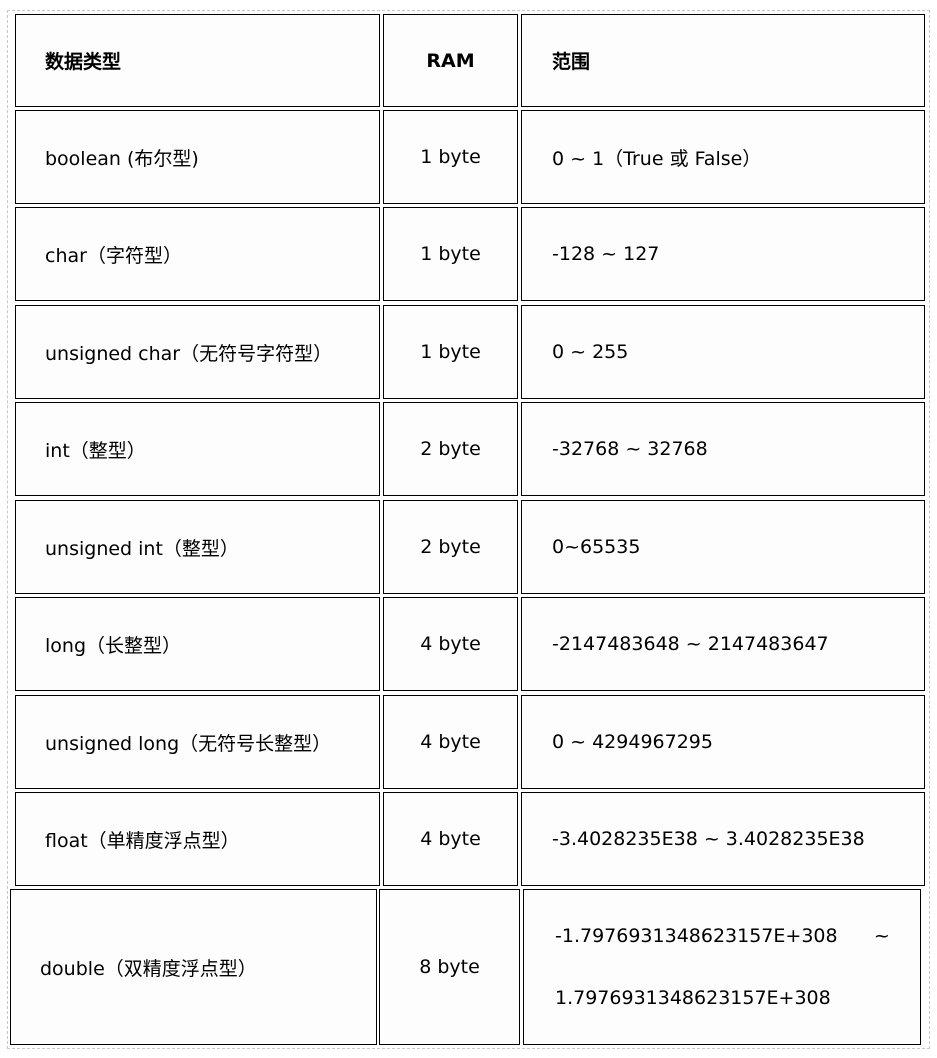 The height and width of the screenshot is (1058, 937). What do you see at coordinates (197, 644) in the screenshot?
I see `table-row-type: long（长整型）` at bounding box center [197, 644].